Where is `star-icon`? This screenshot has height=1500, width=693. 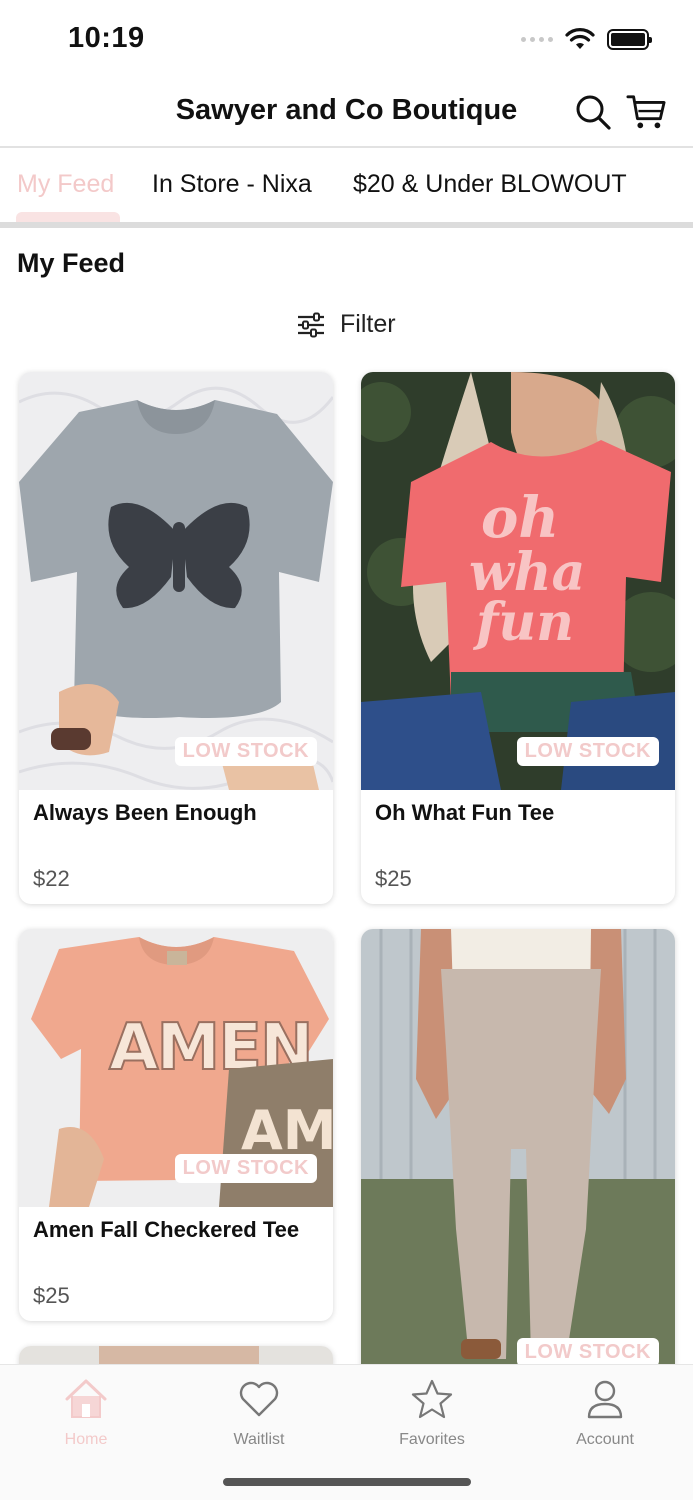
star-icon is located at coordinates (432, 1399).